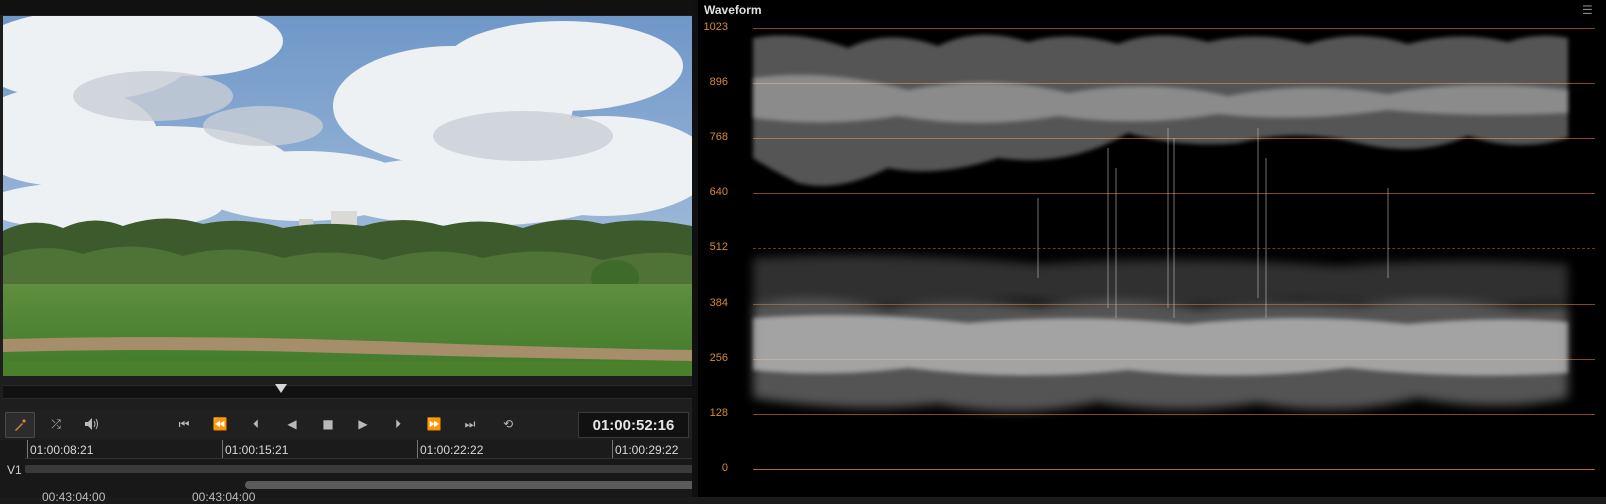 This screenshot has width=1606, height=504. I want to click on scale-label: 512, so click(718, 247).